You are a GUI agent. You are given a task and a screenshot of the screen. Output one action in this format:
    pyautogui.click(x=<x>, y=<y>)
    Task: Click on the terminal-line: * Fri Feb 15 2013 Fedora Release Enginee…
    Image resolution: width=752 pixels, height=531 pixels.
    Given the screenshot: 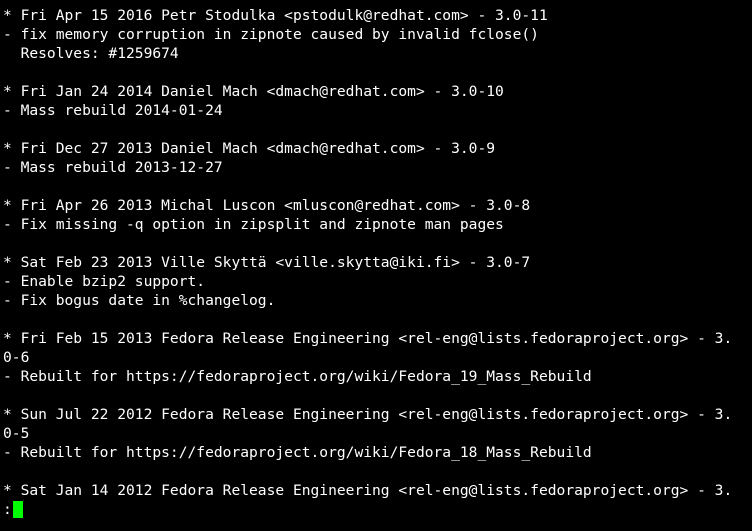 What is the action you would take?
    pyautogui.click(x=368, y=338)
    